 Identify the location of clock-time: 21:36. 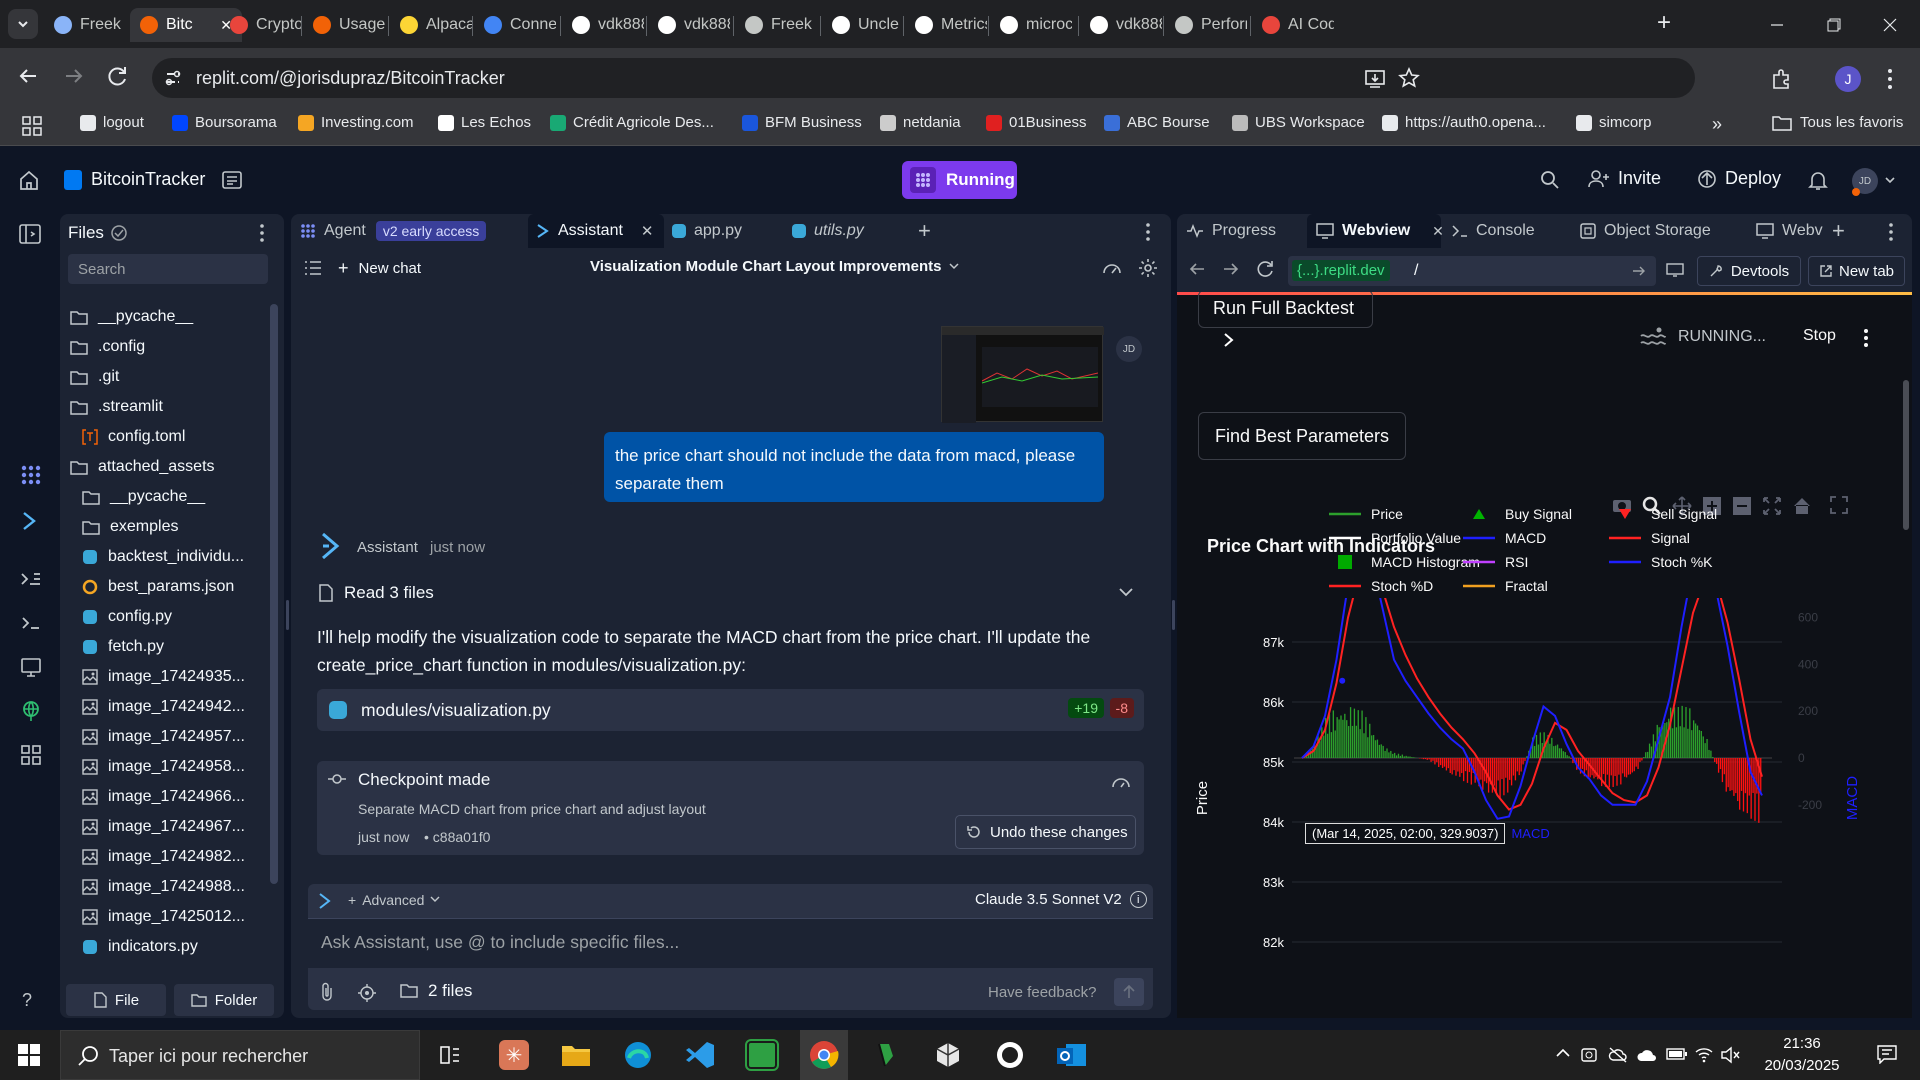
(1802, 1043).